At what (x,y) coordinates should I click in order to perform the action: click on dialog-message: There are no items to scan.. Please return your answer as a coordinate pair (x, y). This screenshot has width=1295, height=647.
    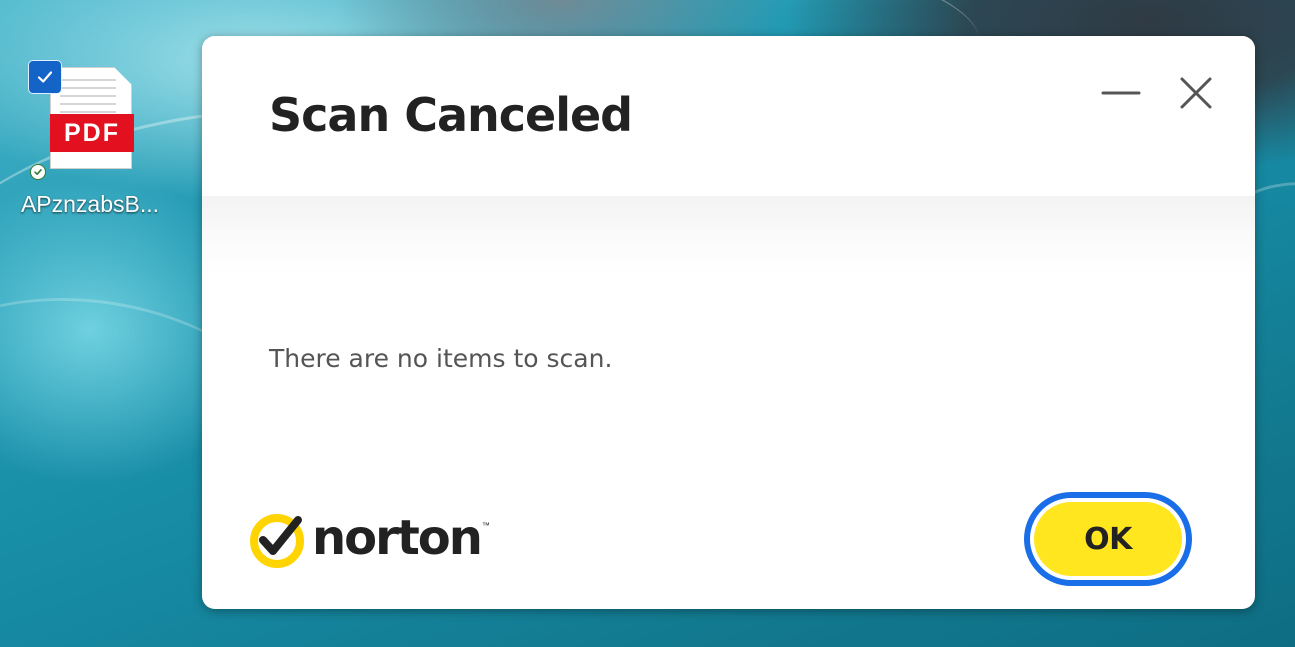
    Looking at the image, I should click on (441, 358).